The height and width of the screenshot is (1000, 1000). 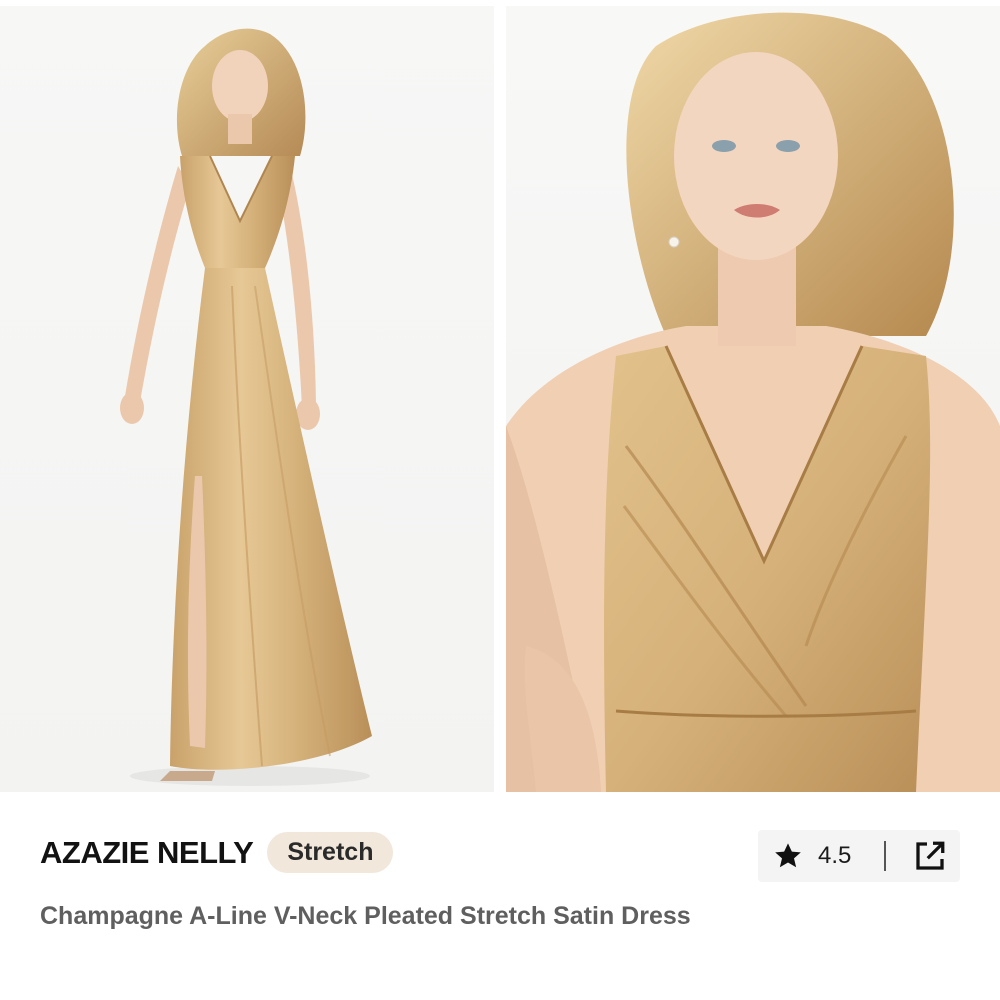 What do you see at coordinates (788, 855) in the screenshot?
I see `star-icon` at bounding box center [788, 855].